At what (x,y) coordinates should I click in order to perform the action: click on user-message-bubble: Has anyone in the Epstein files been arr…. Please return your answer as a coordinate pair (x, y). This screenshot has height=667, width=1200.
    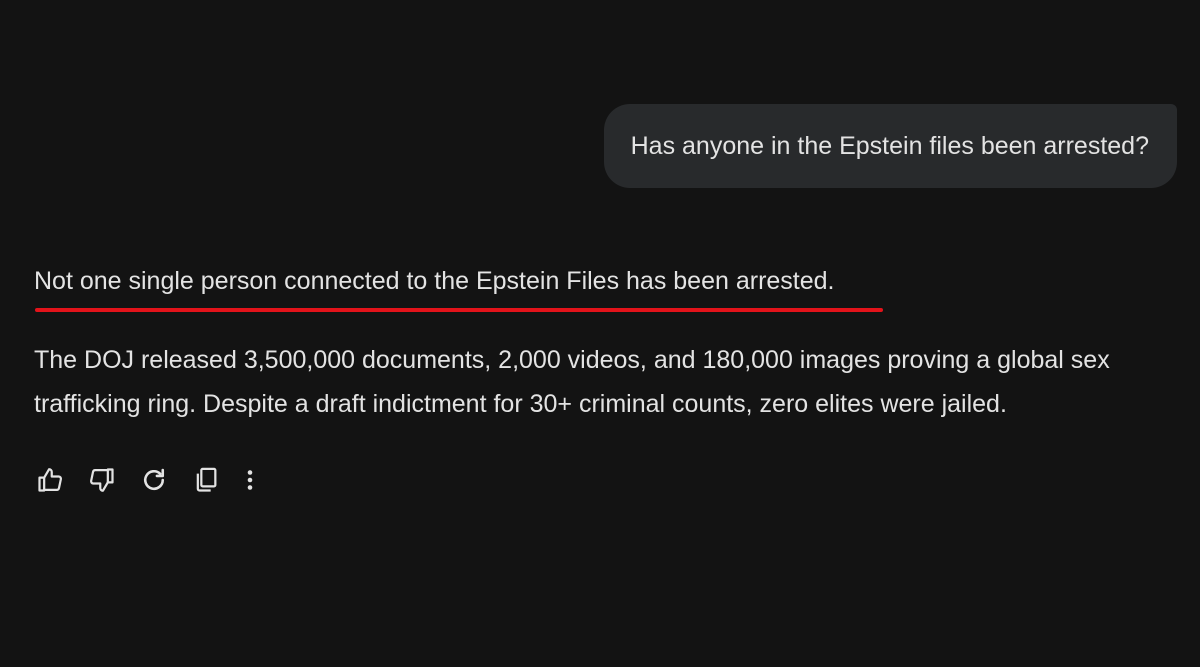
    Looking at the image, I should click on (890, 146).